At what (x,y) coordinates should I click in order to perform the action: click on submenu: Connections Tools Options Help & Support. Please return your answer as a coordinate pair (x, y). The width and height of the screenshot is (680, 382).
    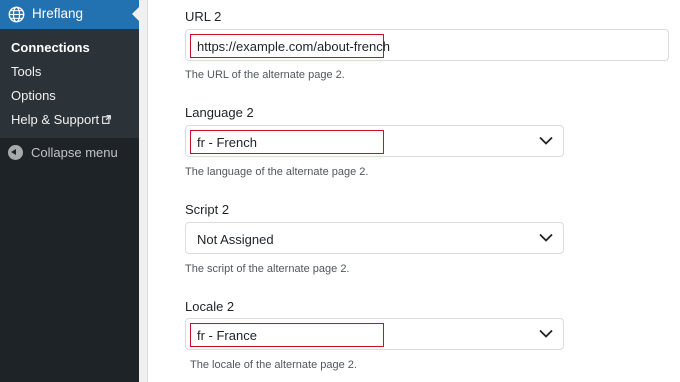
    Looking at the image, I should click on (69, 83).